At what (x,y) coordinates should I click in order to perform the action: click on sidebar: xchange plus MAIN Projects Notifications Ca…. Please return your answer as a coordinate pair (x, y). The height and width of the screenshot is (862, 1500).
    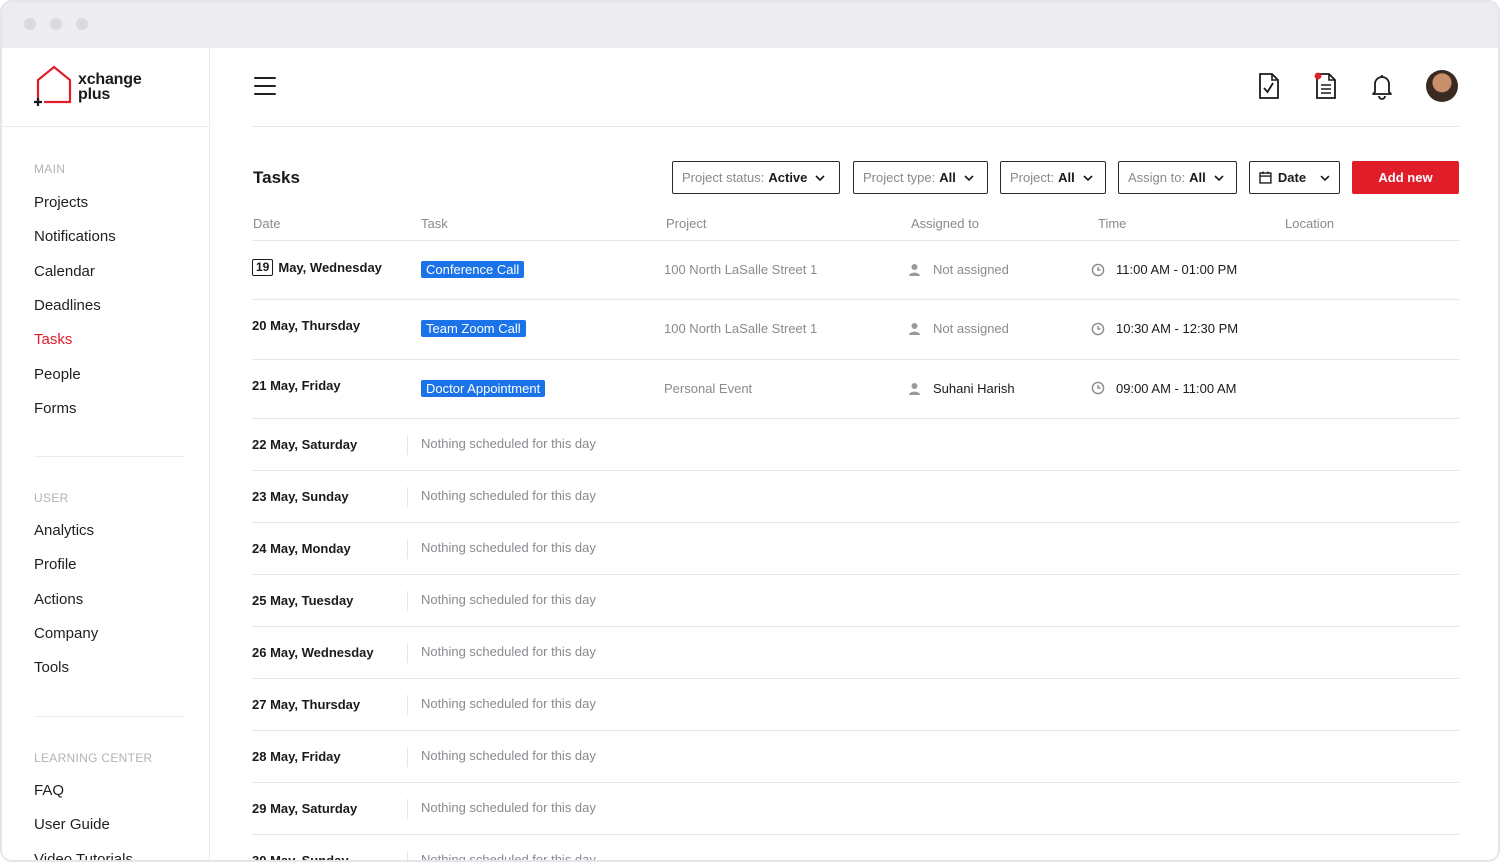
    Looking at the image, I should click on (106, 454).